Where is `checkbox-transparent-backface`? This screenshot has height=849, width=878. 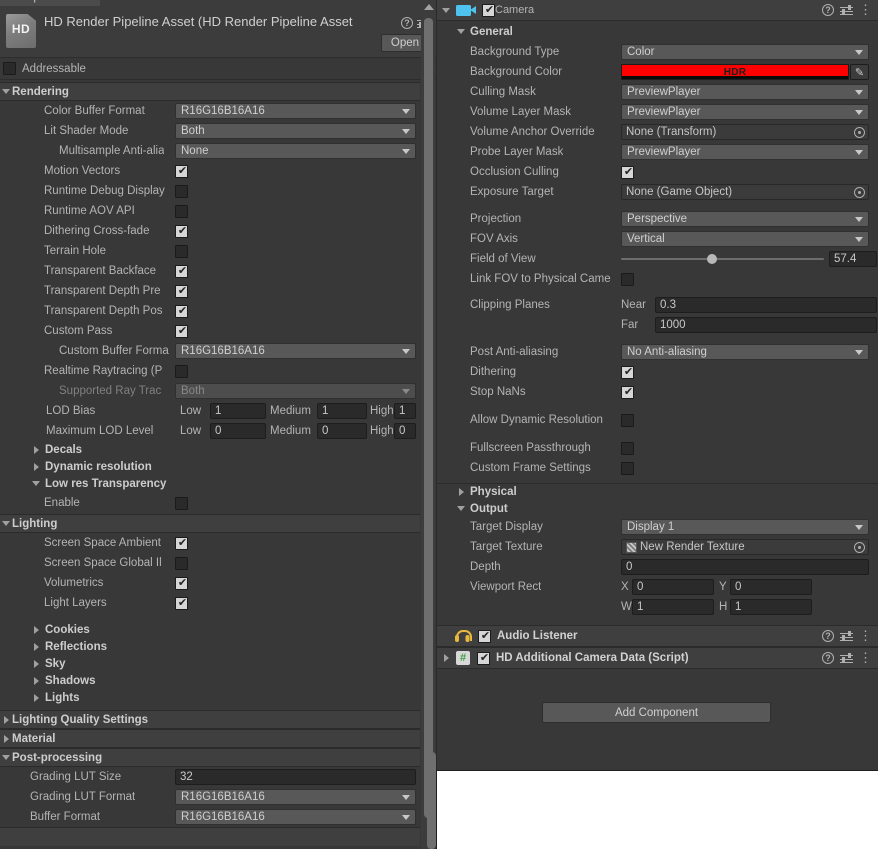 checkbox-transparent-backface is located at coordinates (182, 271).